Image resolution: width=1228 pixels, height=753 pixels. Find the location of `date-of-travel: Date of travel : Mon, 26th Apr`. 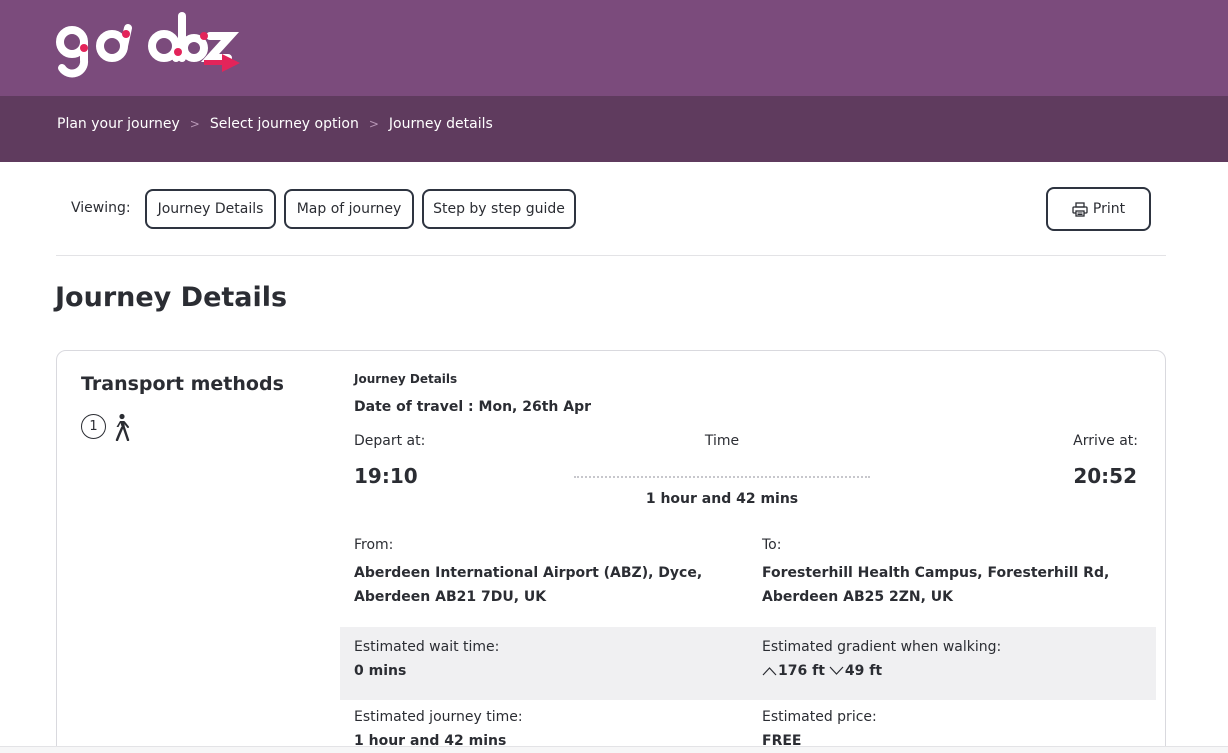

date-of-travel: Date of travel : Mon, 26th Apr is located at coordinates (473, 407).